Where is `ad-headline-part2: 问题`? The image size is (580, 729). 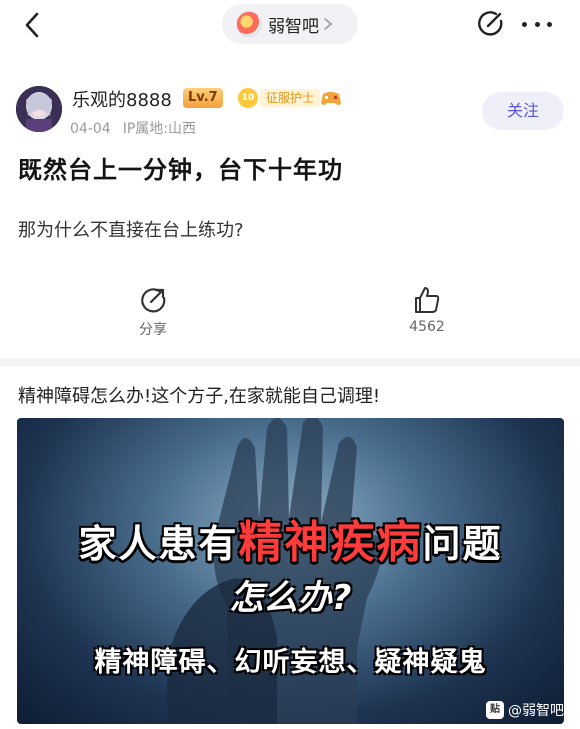
ad-headline-part2: 问题 is located at coordinates (462, 544).